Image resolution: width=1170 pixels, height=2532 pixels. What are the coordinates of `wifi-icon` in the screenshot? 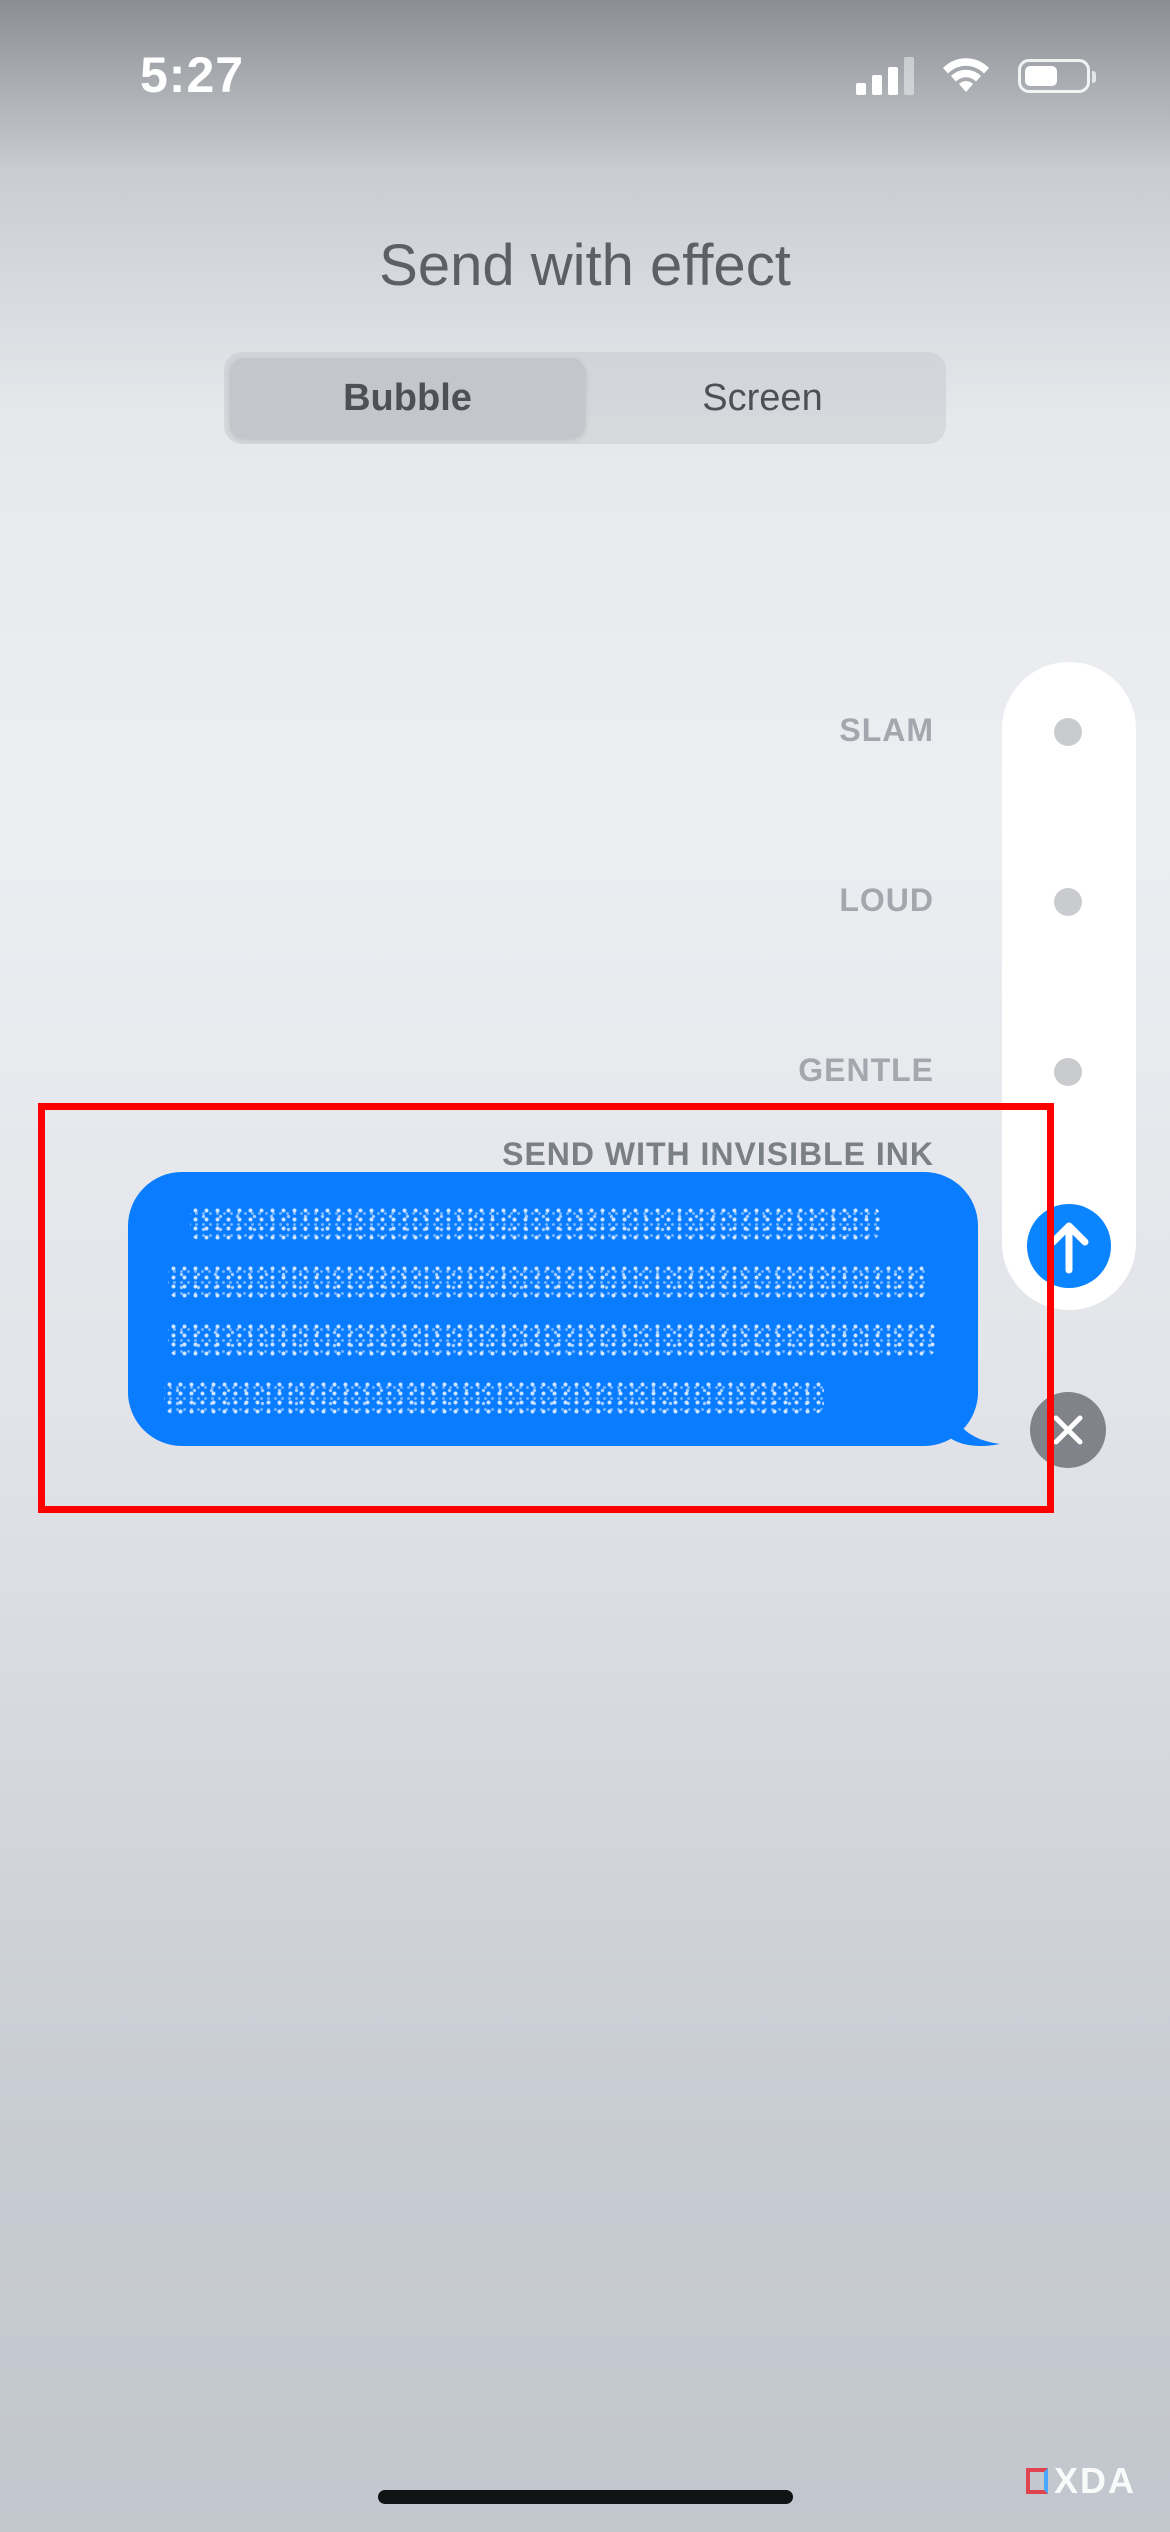 It's located at (966, 75).